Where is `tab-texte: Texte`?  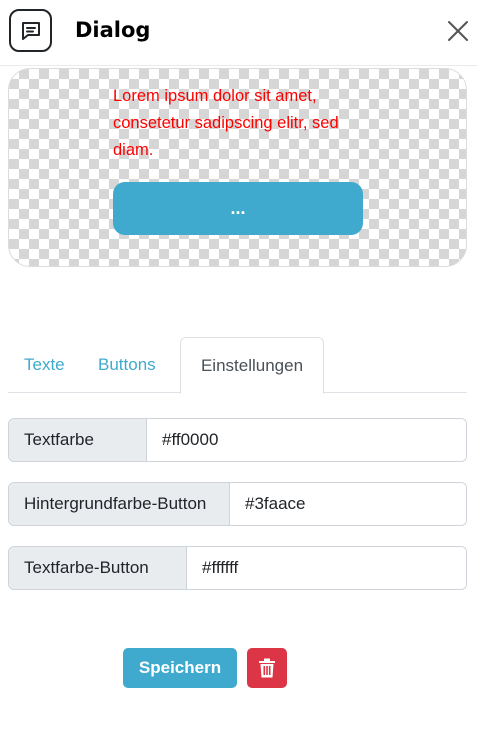
tab-texte: Texte is located at coordinates (44, 365).